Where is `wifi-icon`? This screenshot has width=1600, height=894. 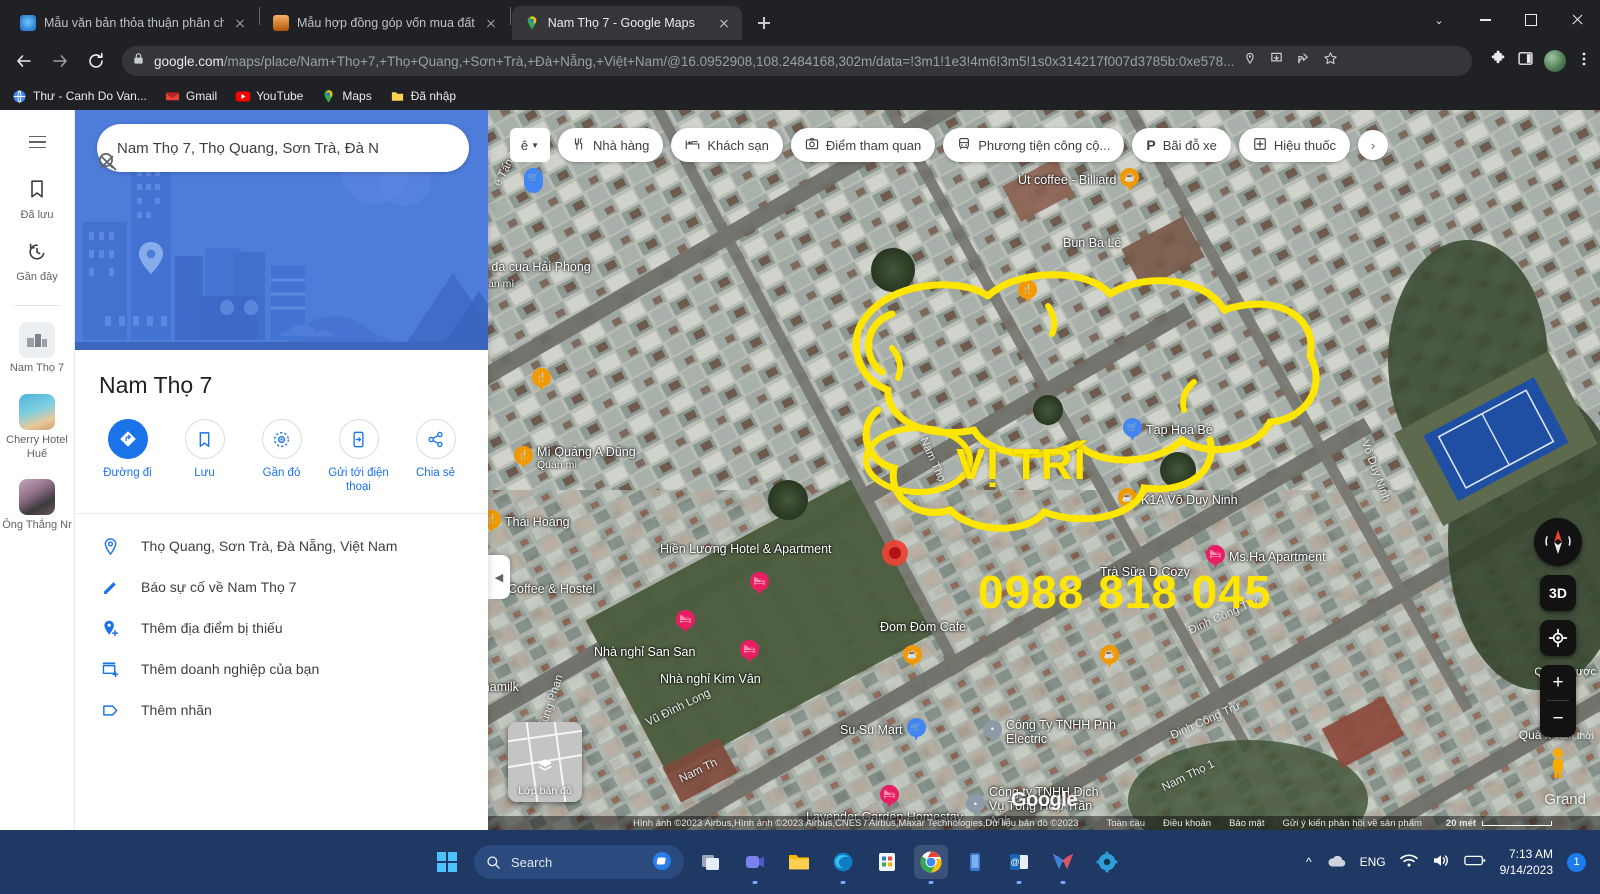 wifi-icon is located at coordinates (1408, 862).